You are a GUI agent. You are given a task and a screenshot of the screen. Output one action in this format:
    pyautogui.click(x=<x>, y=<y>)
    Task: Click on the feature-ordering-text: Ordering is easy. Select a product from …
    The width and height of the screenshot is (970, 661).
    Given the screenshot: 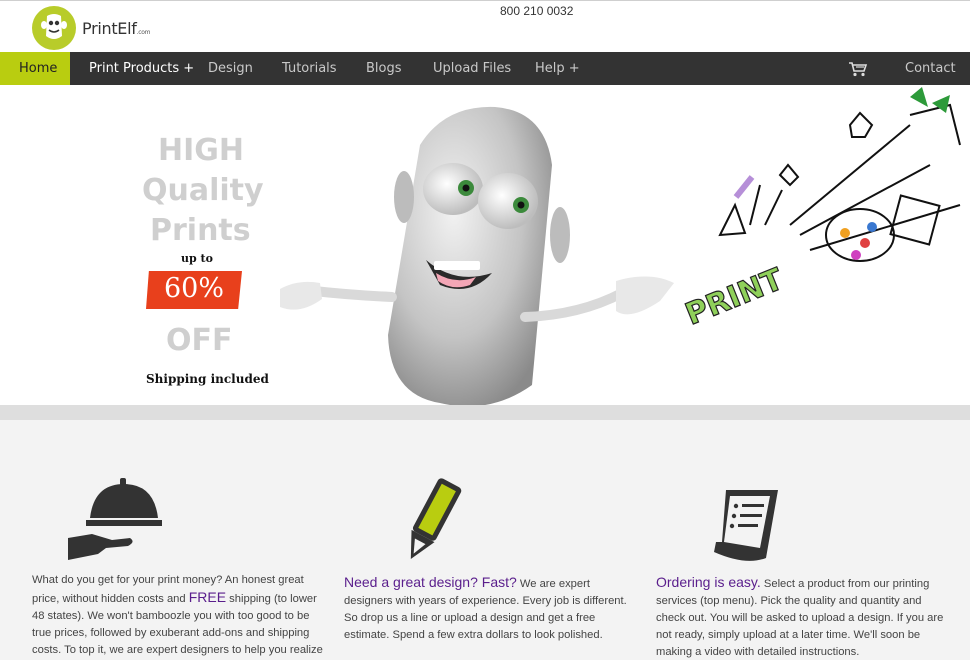 What is the action you would take?
    pyautogui.click(x=800, y=616)
    